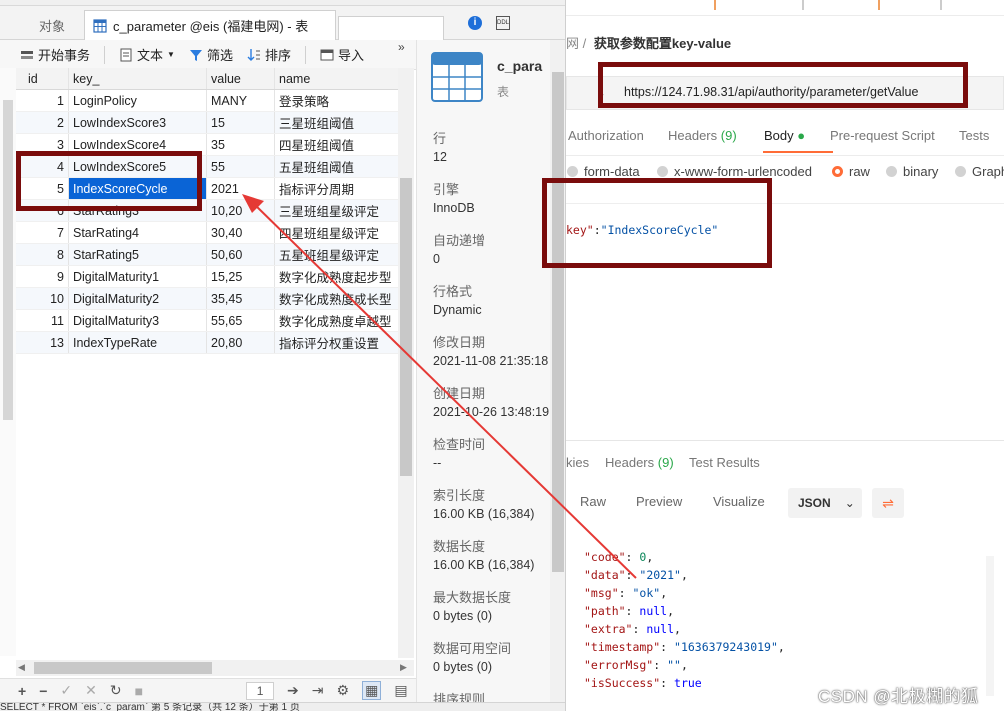 The width and height of the screenshot is (1004, 711). Describe the element at coordinates (24, 668) in the screenshot. I see `scroll-left-arrow-icon: ◀` at that location.